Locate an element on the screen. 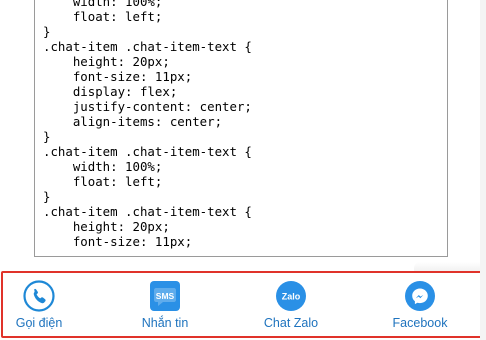 This screenshot has height=340, width=486. facebook-button: Facebook is located at coordinates (420, 306).